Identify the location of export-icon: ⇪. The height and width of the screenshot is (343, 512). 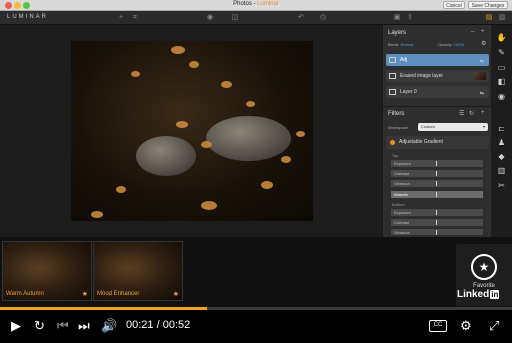
(410, 18).